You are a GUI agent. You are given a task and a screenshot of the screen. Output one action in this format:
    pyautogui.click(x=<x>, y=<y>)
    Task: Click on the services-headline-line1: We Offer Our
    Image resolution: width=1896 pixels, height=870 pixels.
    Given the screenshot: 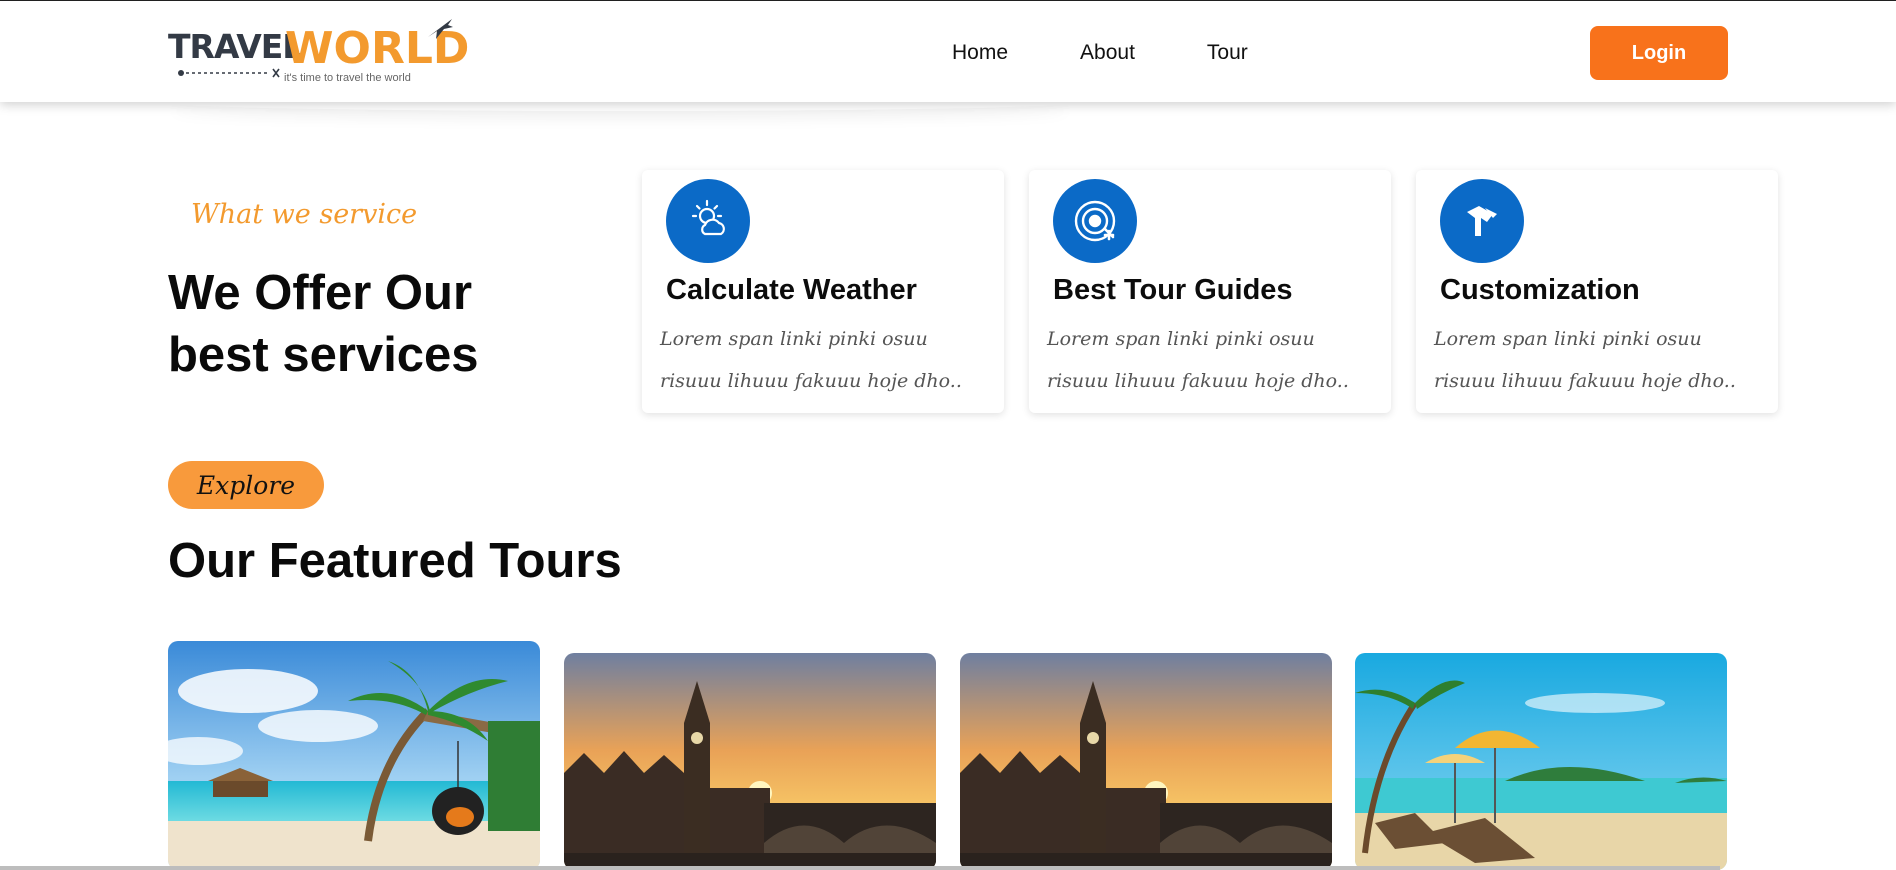 What is the action you would take?
    pyautogui.click(x=320, y=293)
    